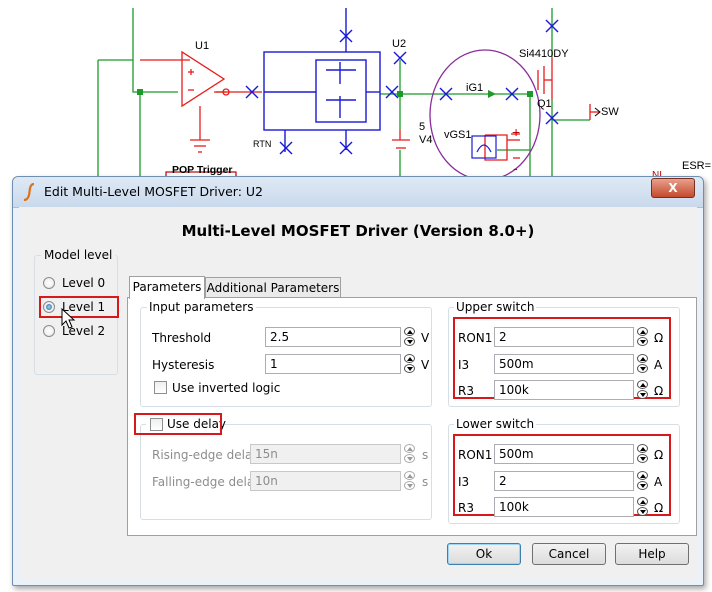 The height and width of the screenshot is (592, 712). I want to click on upper-ron1-input: 2, so click(564, 337).